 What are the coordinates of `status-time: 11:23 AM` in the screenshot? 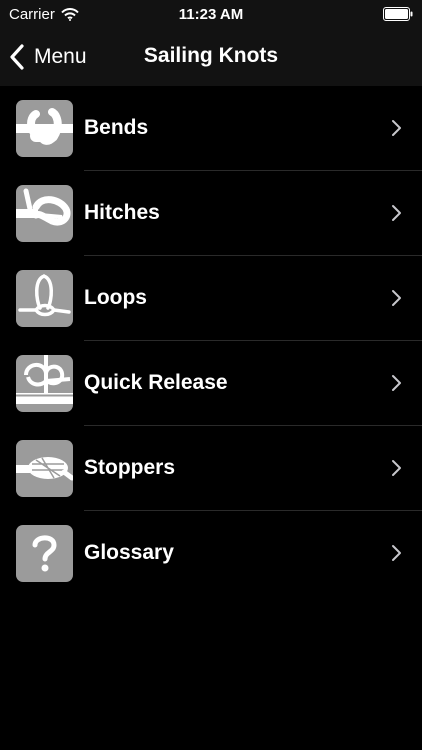 It's located at (211, 14).